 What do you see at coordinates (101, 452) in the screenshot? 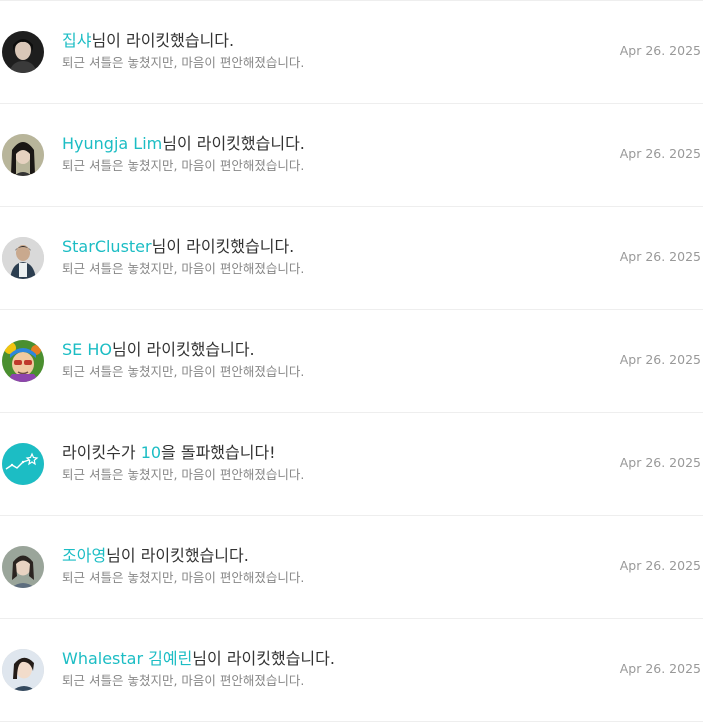
I see `milestone-prefix: 라이킷수가` at bounding box center [101, 452].